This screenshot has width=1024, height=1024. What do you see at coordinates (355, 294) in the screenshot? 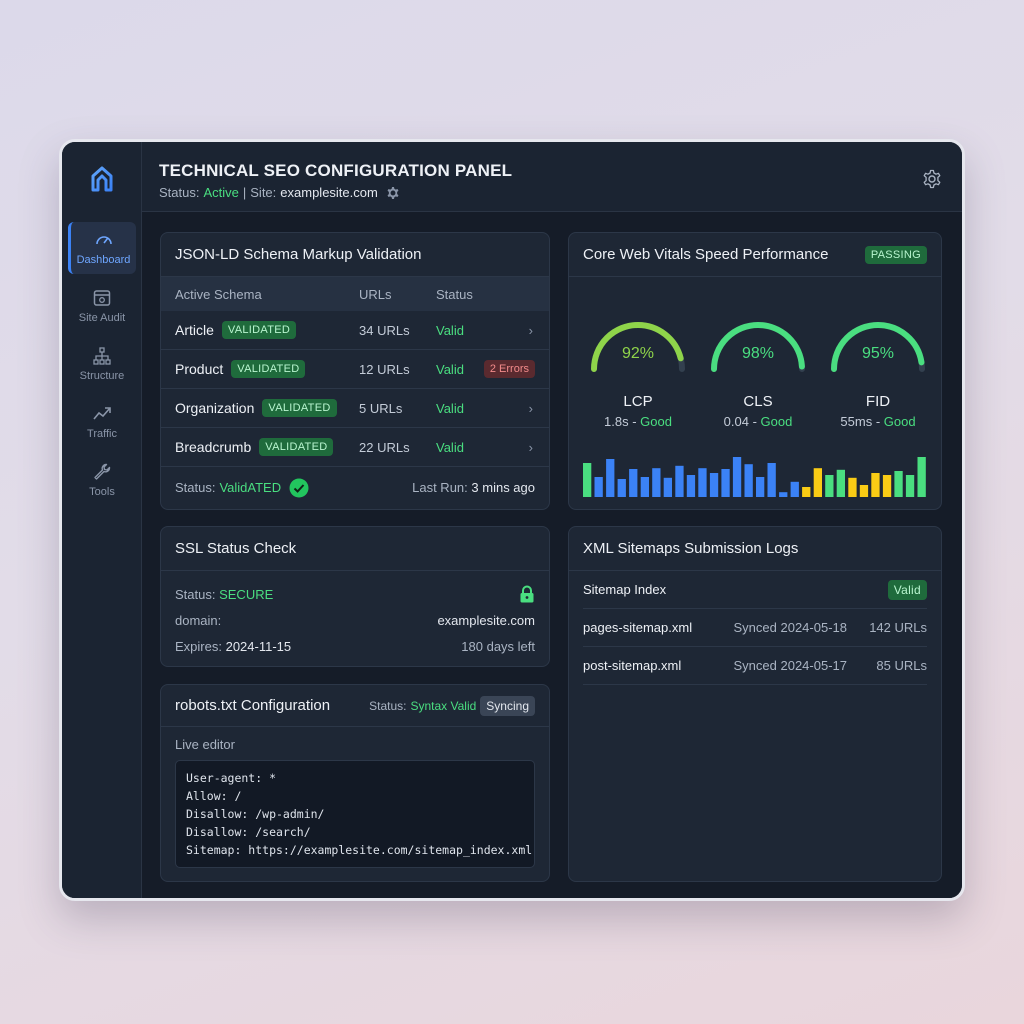
I see `table-header: Active Schema URLs Status` at bounding box center [355, 294].